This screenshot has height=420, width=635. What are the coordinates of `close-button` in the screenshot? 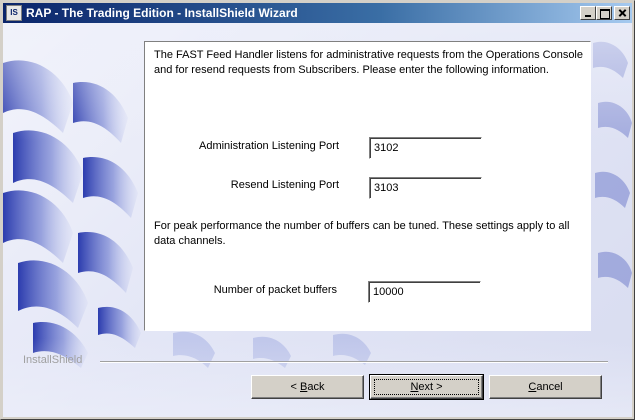 It's located at (622, 13).